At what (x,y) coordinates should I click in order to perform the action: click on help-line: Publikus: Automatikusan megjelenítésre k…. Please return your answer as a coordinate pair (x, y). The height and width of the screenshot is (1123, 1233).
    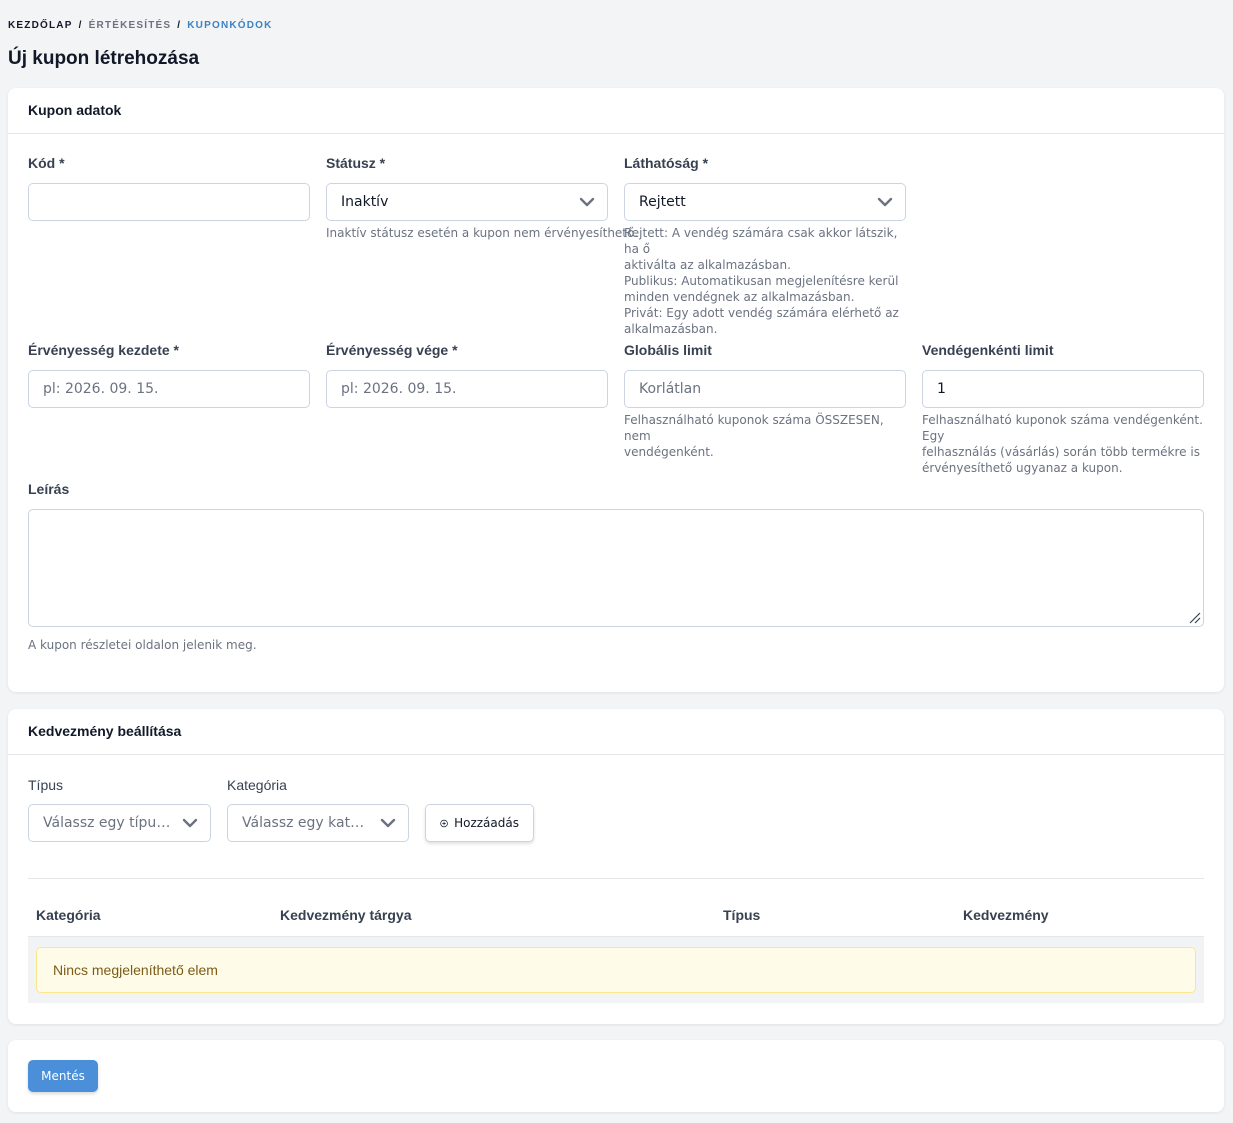
    Looking at the image, I should click on (761, 281).